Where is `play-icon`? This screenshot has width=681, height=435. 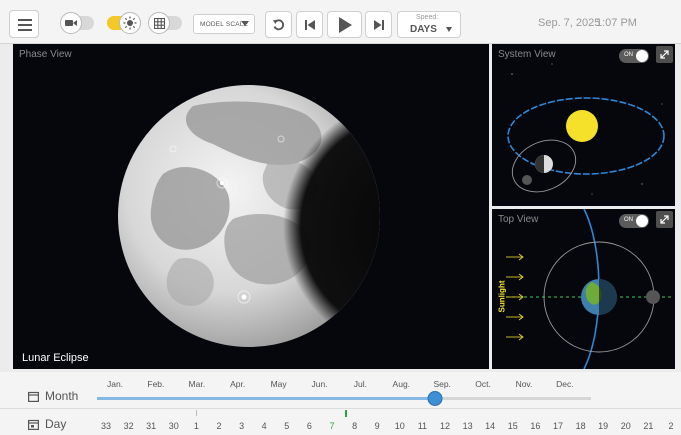
play-icon is located at coordinates (345, 24).